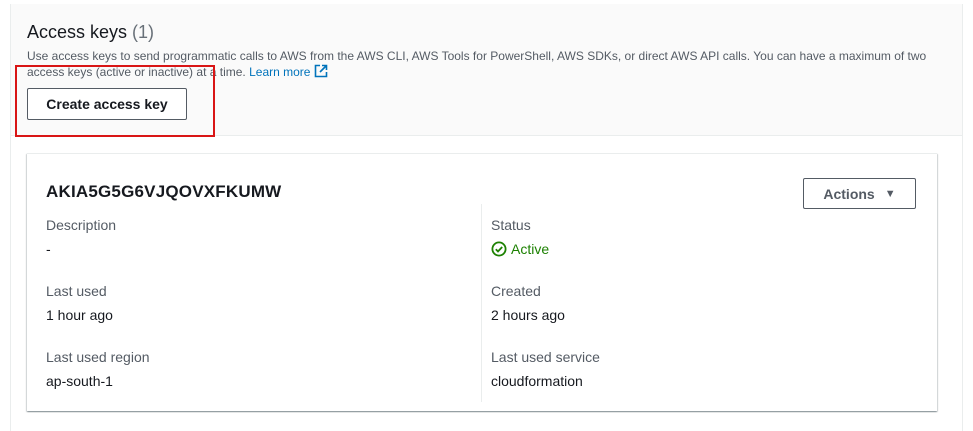 The image size is (973, 431). Describe the element at coordinates (79, 303) in the screenshot. I see `last-used-field: Last used 1 hour ago` at that location.